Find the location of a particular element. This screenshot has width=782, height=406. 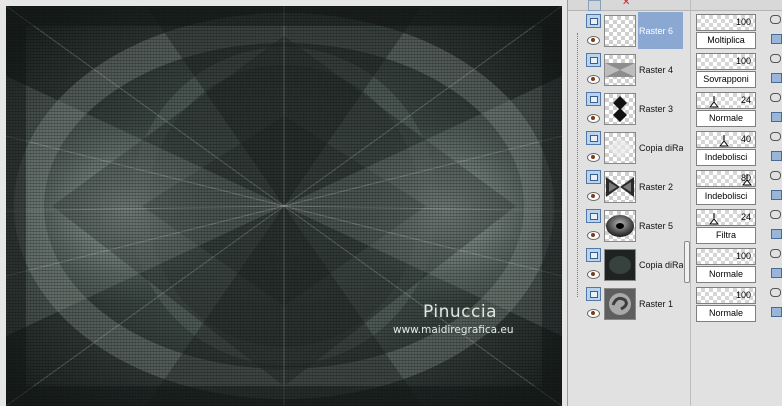

layer-row: Raster 4 is located at coordinates (633, 69).